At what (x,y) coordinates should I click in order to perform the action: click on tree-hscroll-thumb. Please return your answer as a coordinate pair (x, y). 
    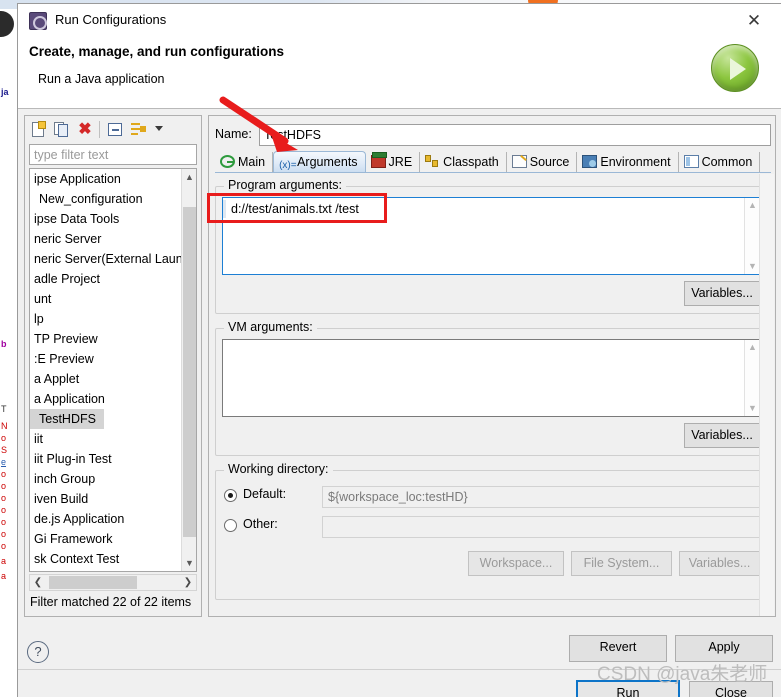
    Looking at the image, I should click on (93, 582).